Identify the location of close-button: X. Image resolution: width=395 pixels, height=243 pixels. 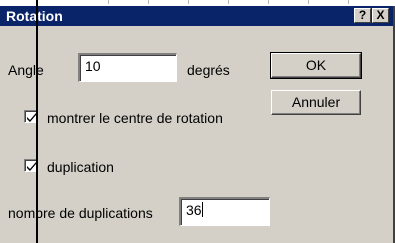
(380, 15).